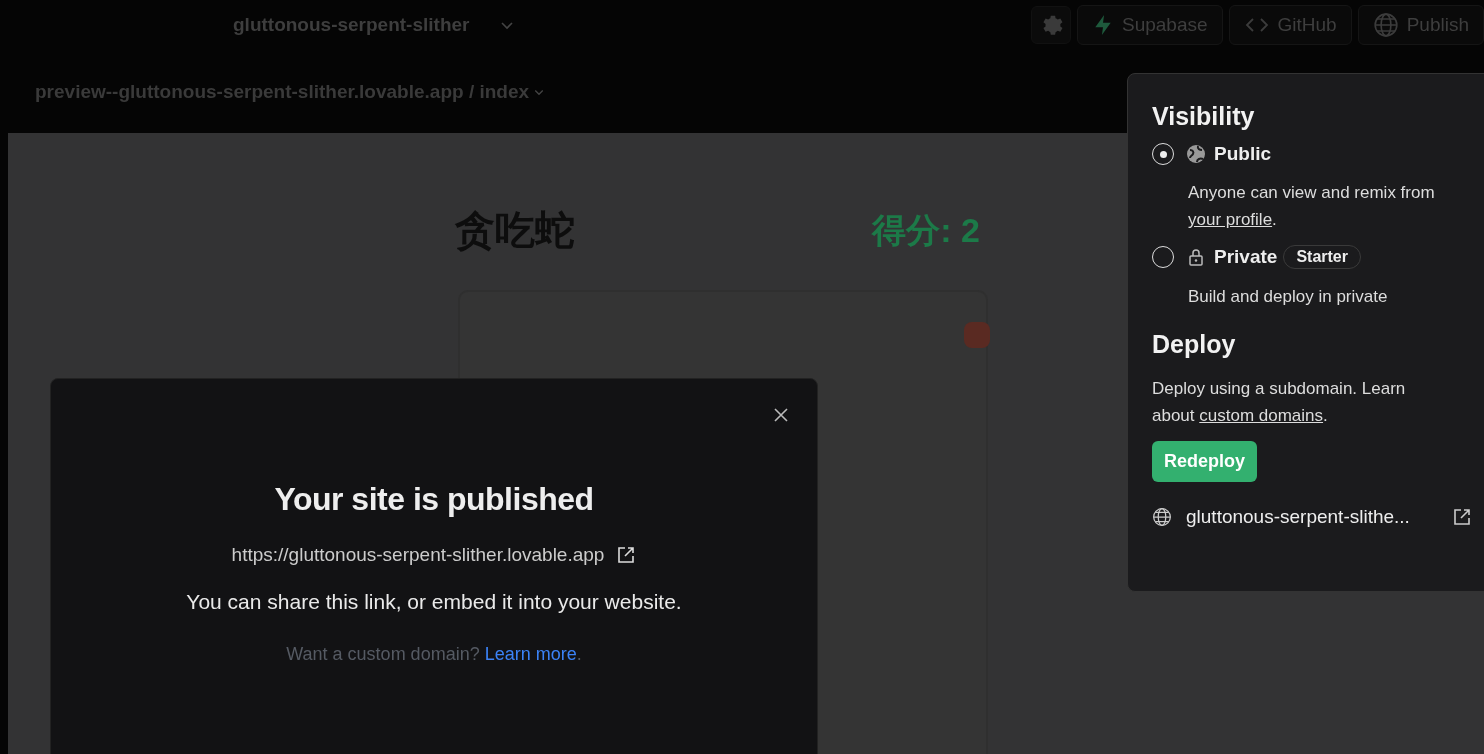 This screenshot has height=754, width=1484. Describe the element at coordinates (1261, 415) in the screenshot. I see `custom-domains-link: custom domains` at that location.